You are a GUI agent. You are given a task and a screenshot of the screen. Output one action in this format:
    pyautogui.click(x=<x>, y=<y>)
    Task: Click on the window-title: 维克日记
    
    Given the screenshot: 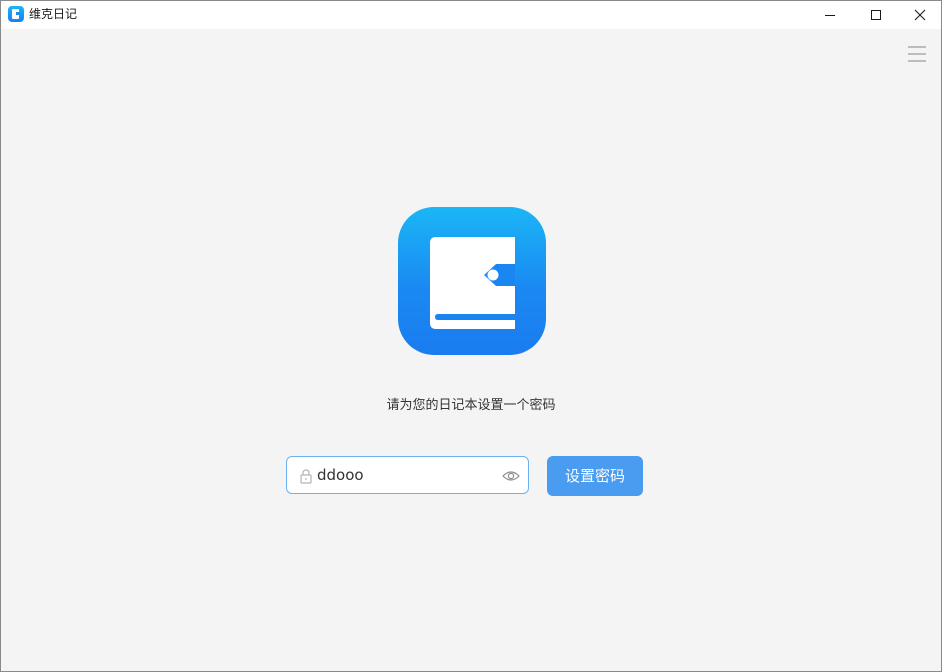 What is the action you would take?
    pyautogui.click(x=53, y=14)
    